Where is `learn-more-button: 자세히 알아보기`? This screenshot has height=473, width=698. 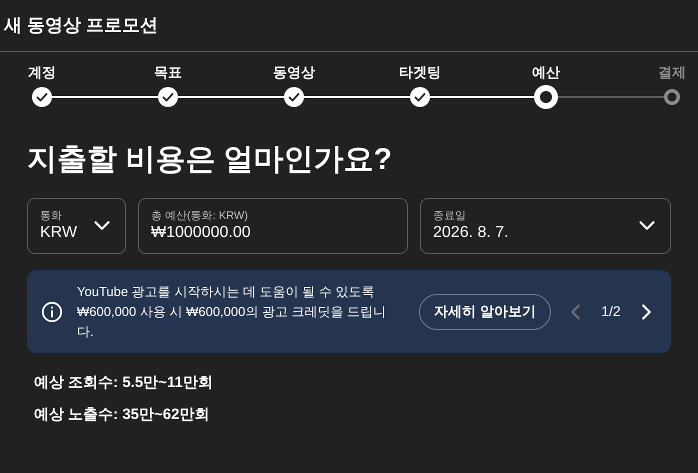 learn-more-button: 자세히 알아보기 is located at coordinates (485, 312).